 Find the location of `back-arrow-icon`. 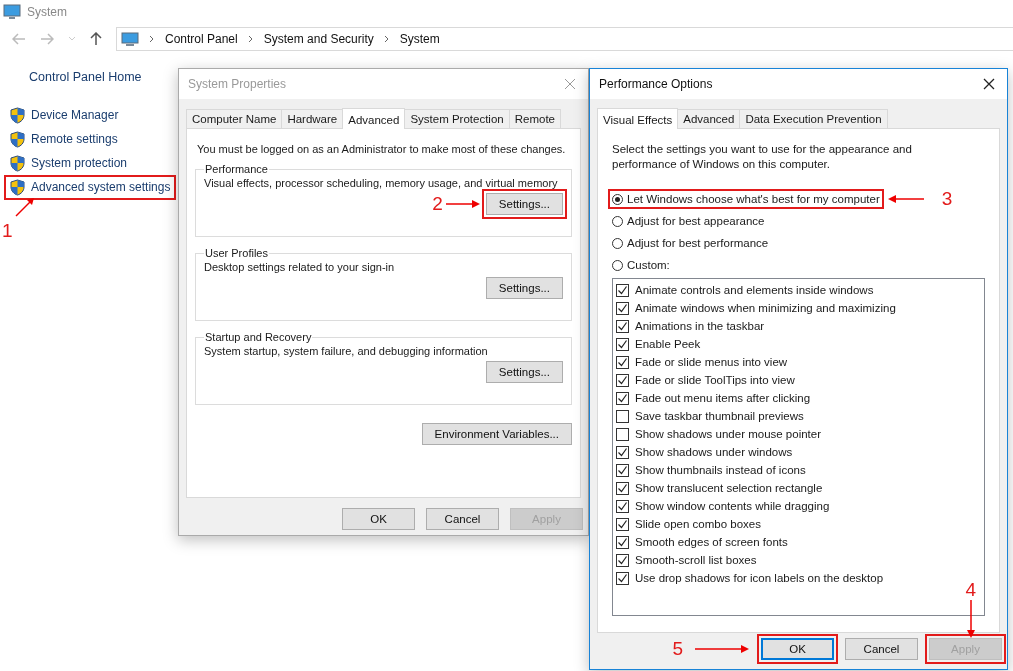

back-arrow-icon is located at coordinates (19, 39).